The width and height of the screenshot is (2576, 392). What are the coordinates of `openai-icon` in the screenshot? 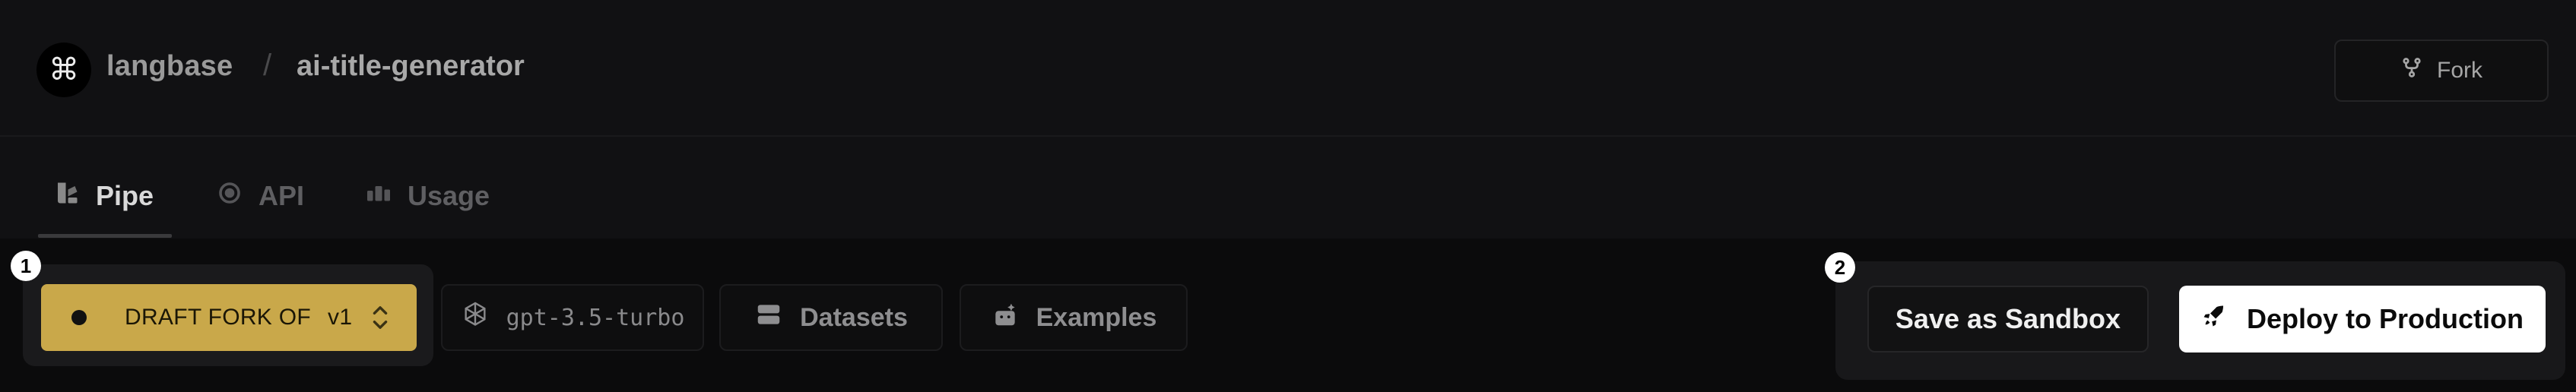 It's located at (475, 317).